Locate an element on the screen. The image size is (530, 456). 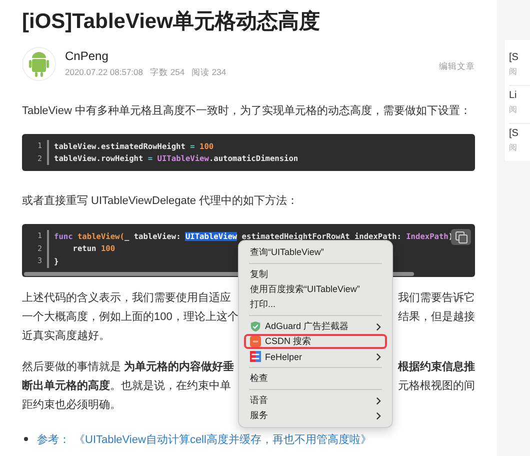
post-date: 2020.07.22 08:57:08 is located at coordinates (104, 73).